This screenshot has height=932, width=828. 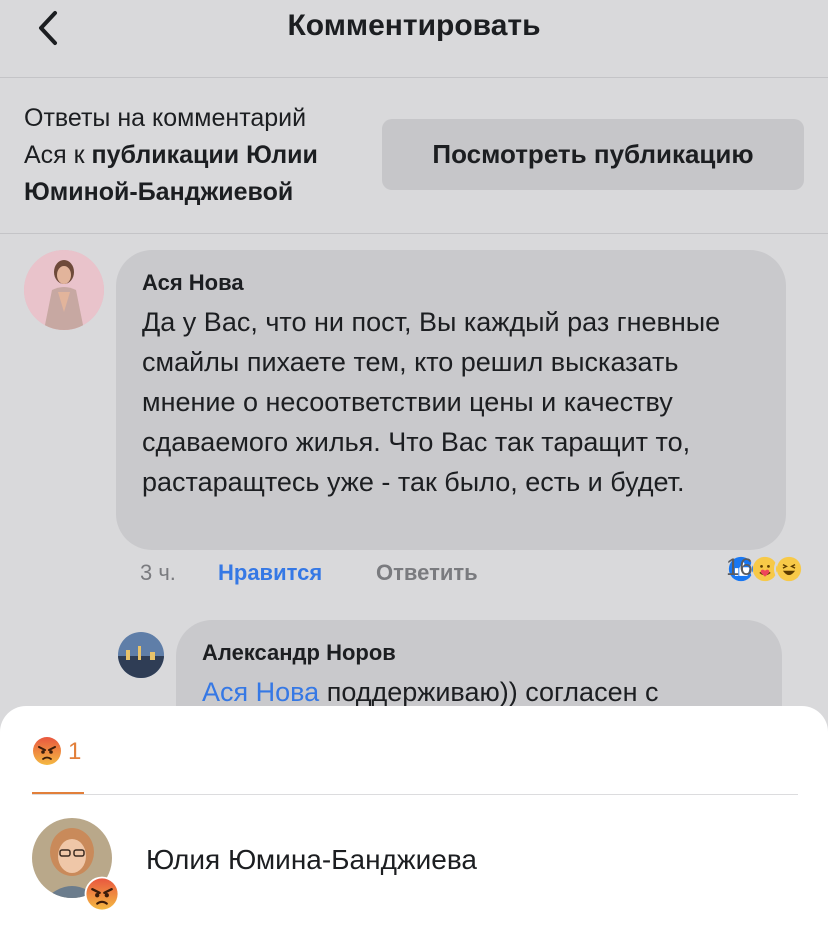 I want to click on back-button, so click(x=48, y=28).